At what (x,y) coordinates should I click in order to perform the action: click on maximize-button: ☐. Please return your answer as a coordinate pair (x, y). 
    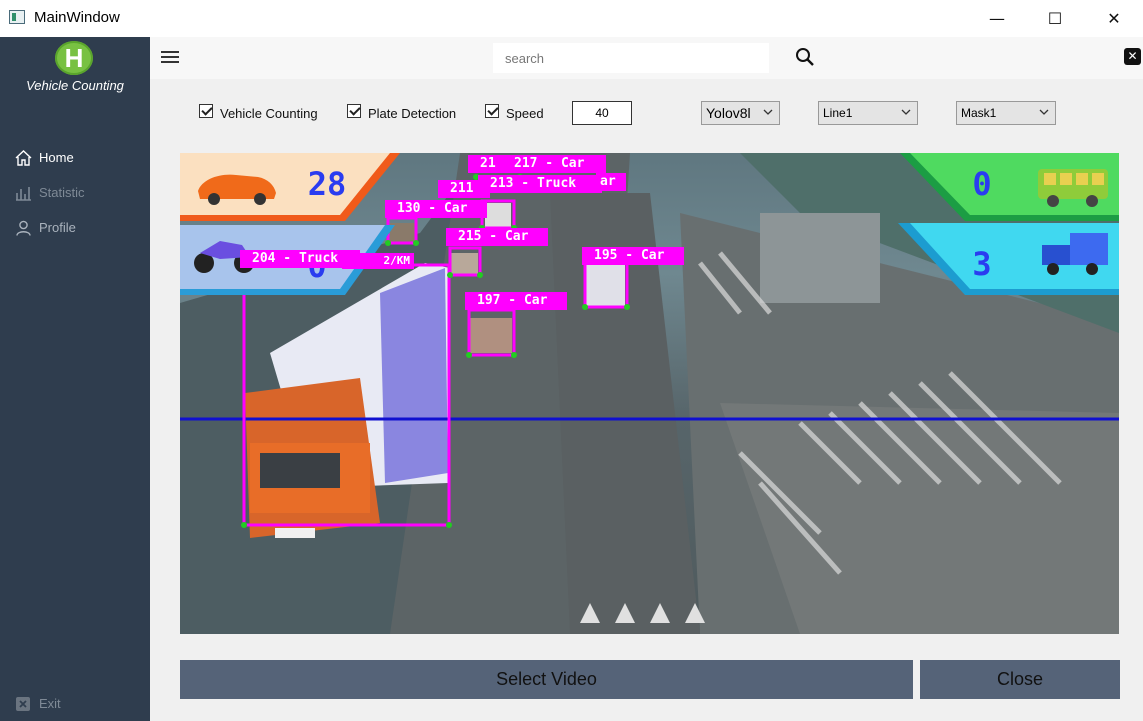
    Looking at the image, I should click on (1055, 18).